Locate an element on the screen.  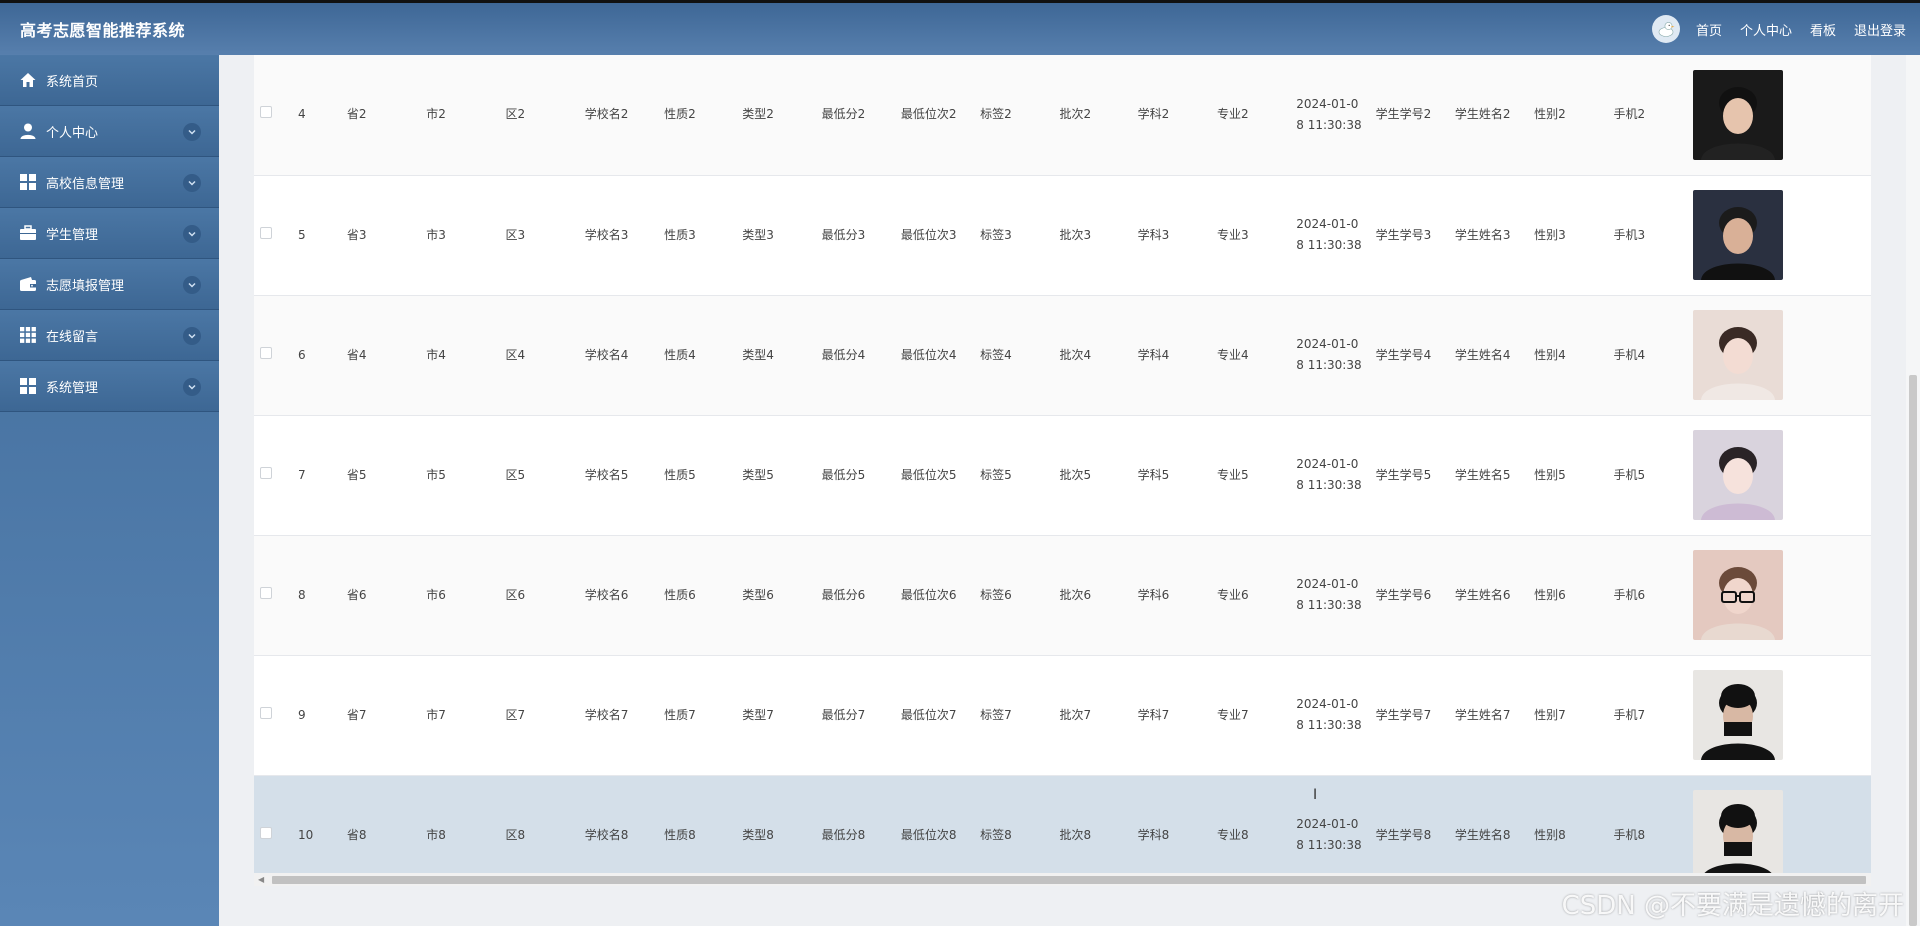
cell-batch: 批次8 is located at coordinates (1092, 824).